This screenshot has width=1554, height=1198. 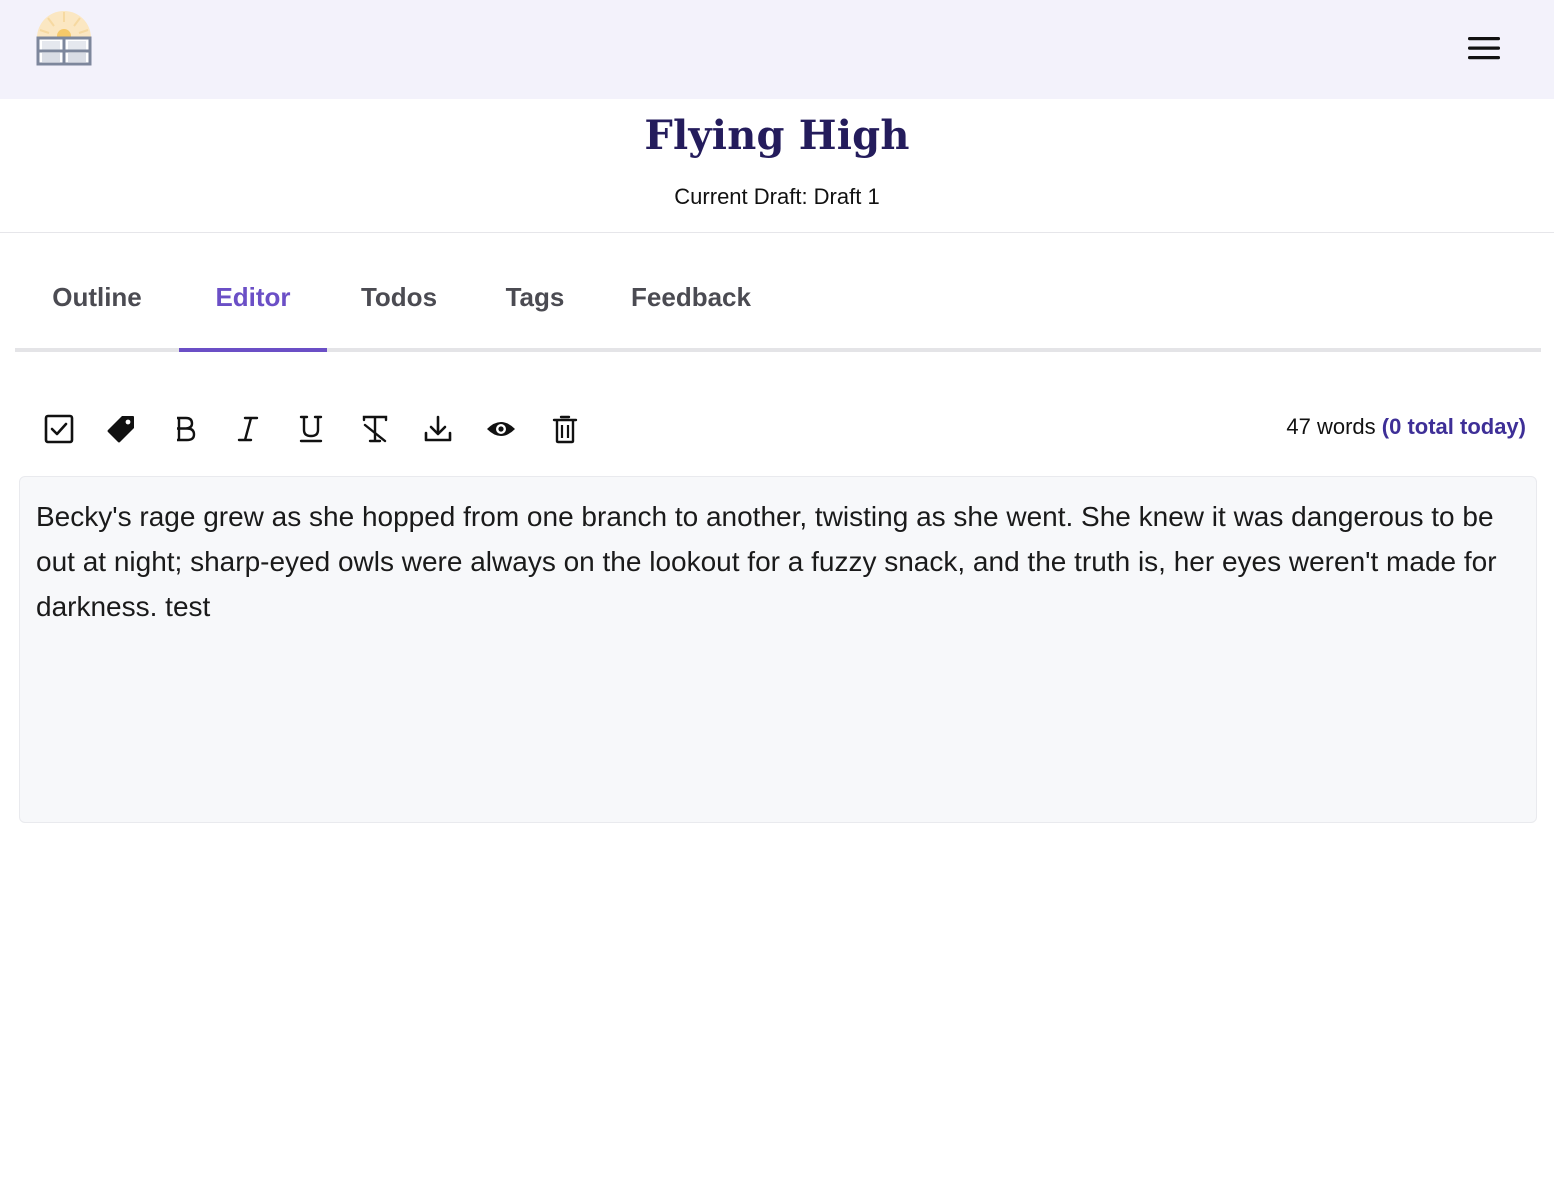 What do you see at coordinates (248, 429) in the screenshot?
I see `italic-icon` at bounding box center [248, 429].